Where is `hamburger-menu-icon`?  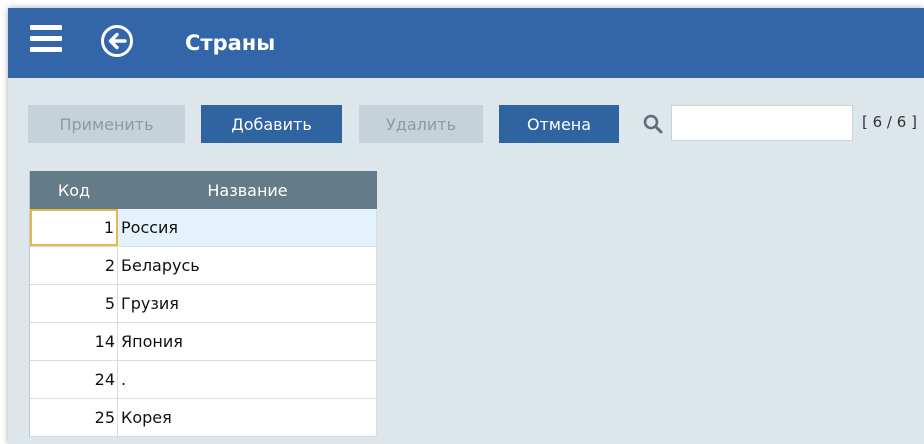
hamburger-menu-icon is located at coordinates (46, 41).